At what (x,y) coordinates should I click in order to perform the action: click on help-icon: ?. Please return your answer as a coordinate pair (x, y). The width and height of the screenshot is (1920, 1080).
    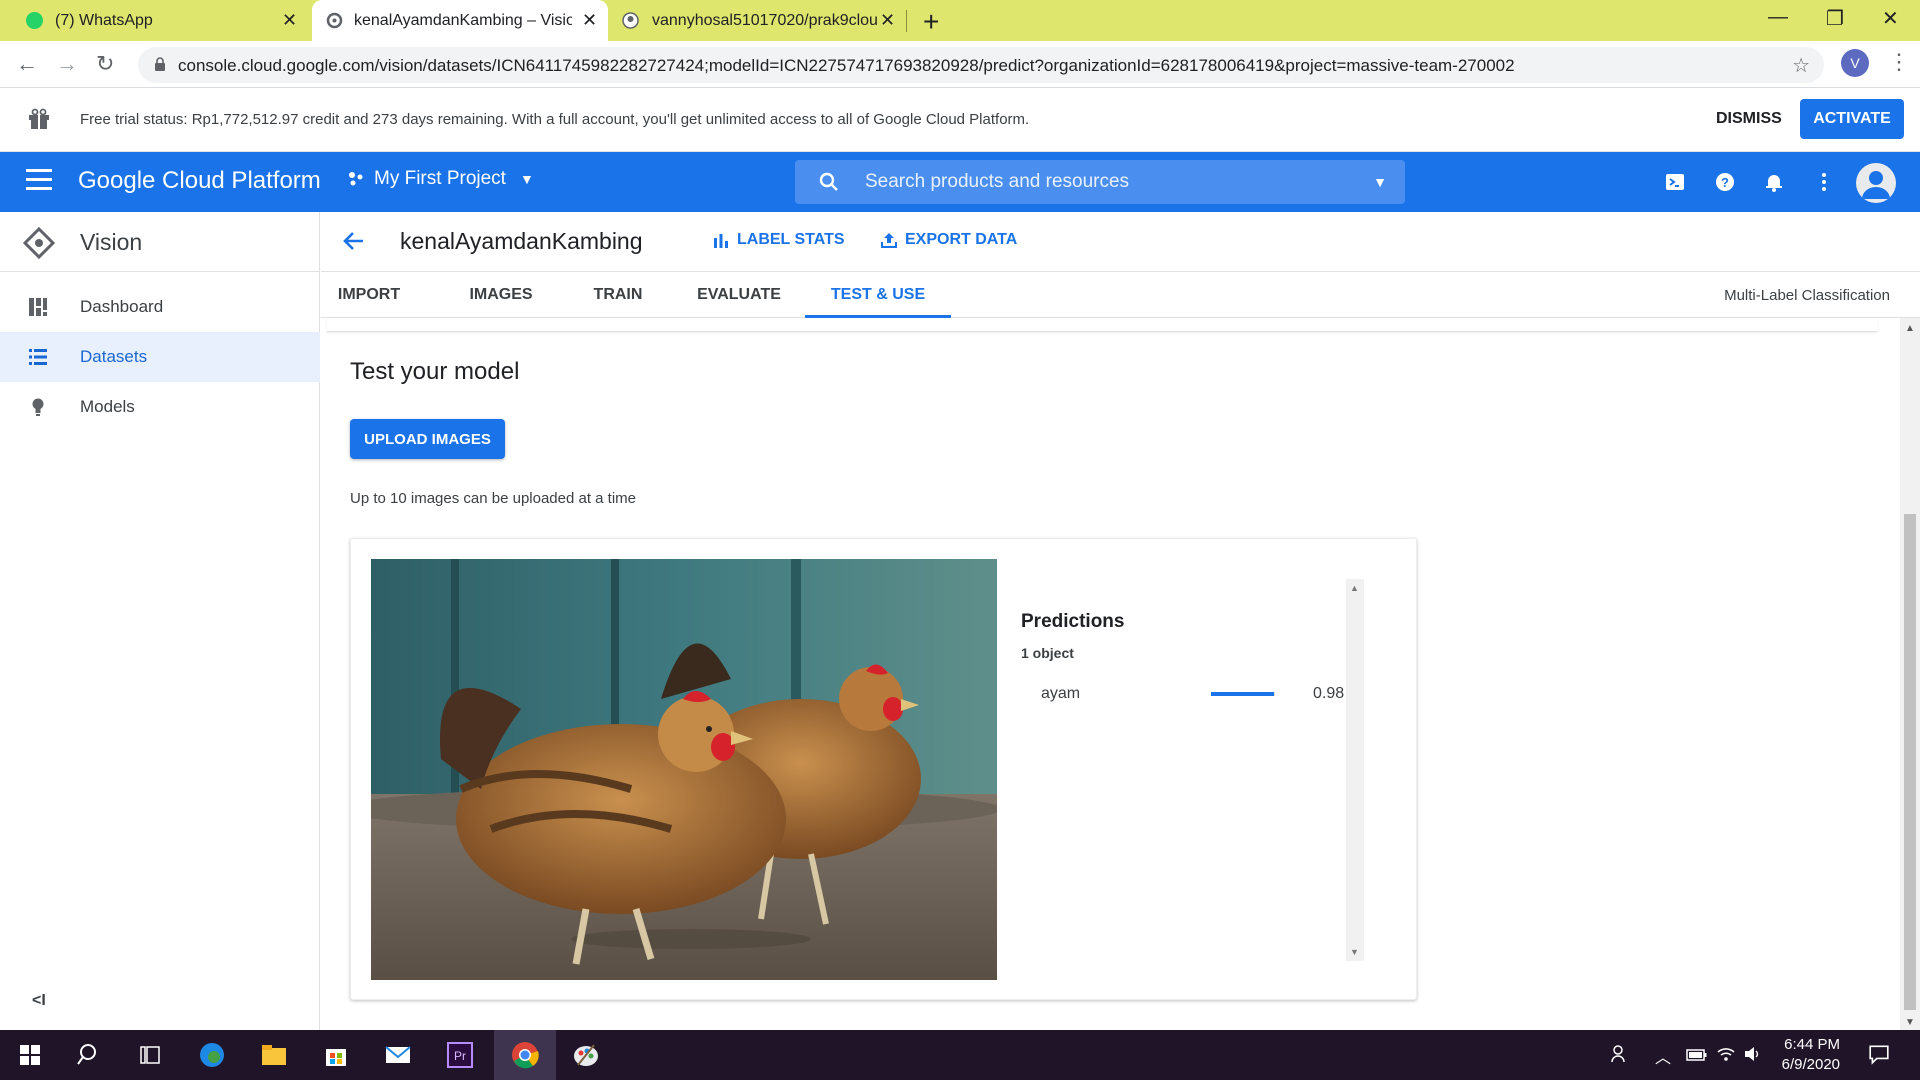
    Looking at the image, I should click on (1725, 182).